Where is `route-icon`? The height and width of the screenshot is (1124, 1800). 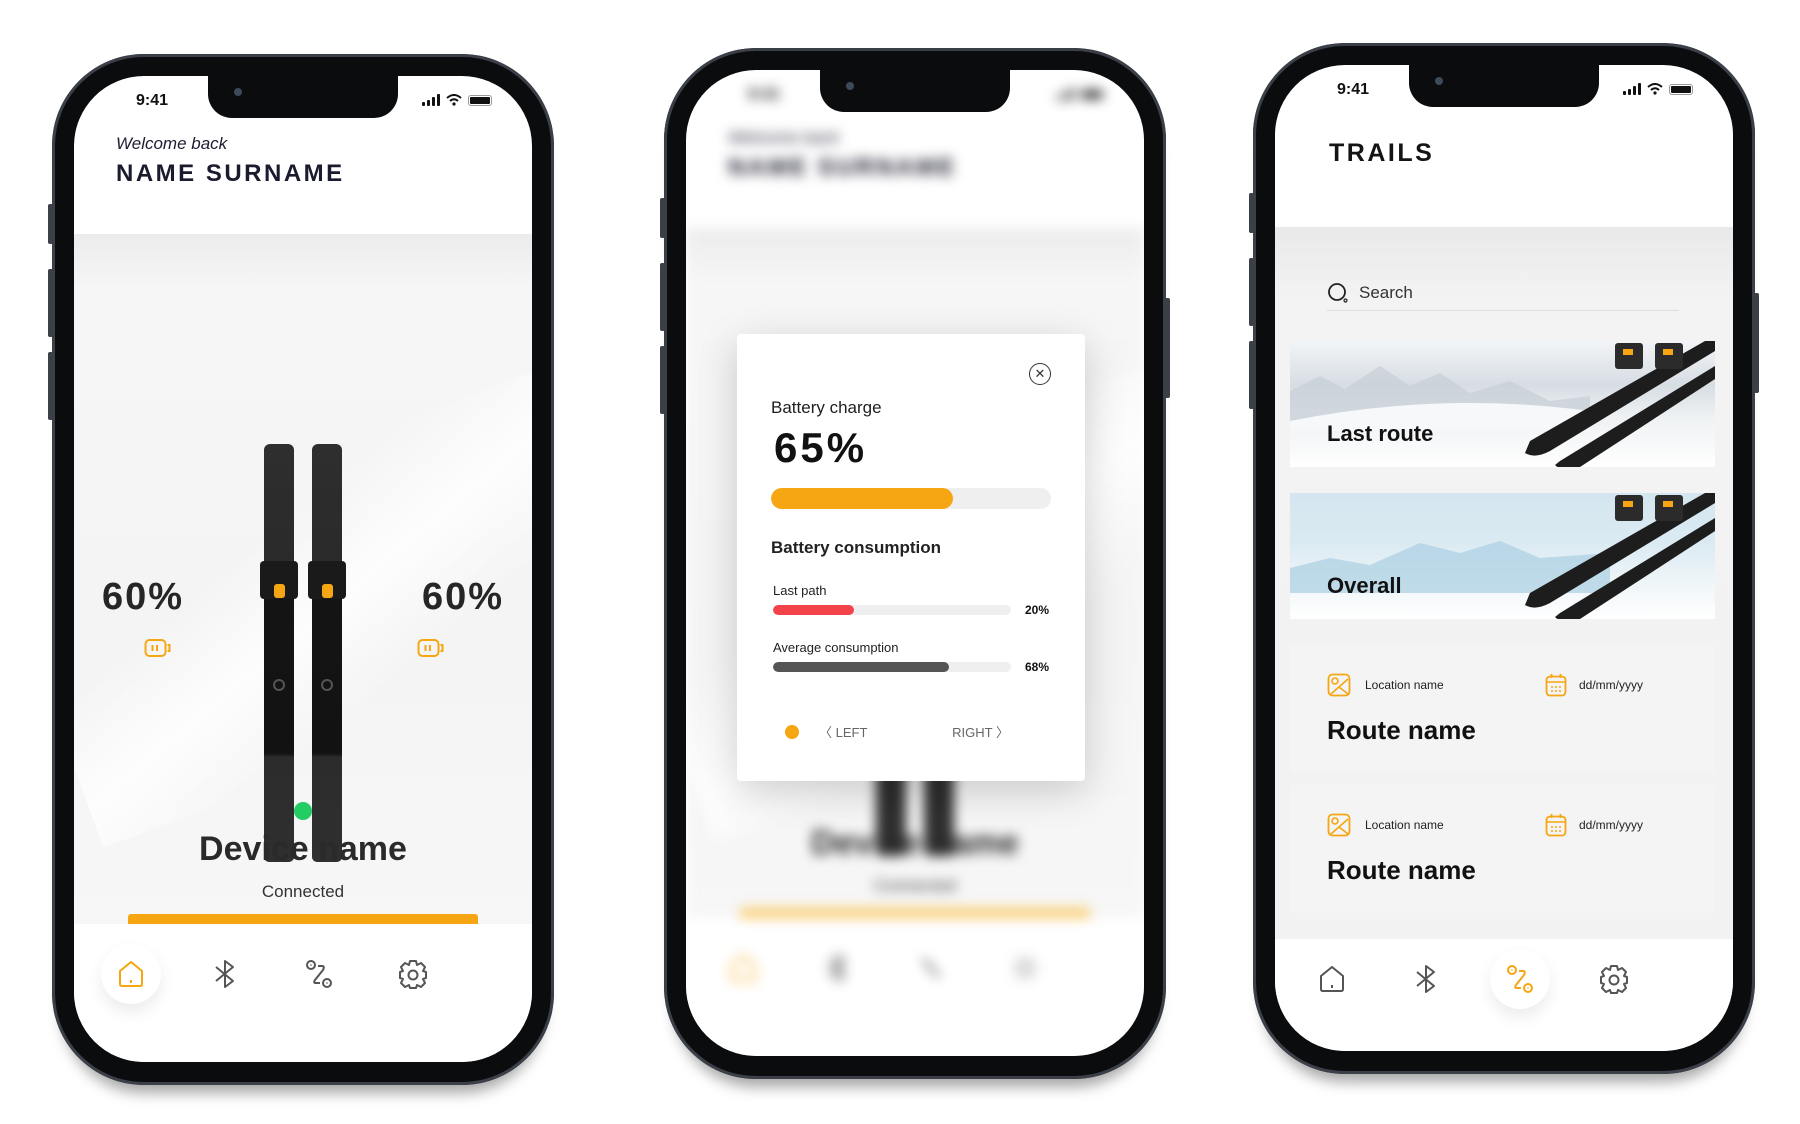 route-icon is located at coordinates (931, 968).